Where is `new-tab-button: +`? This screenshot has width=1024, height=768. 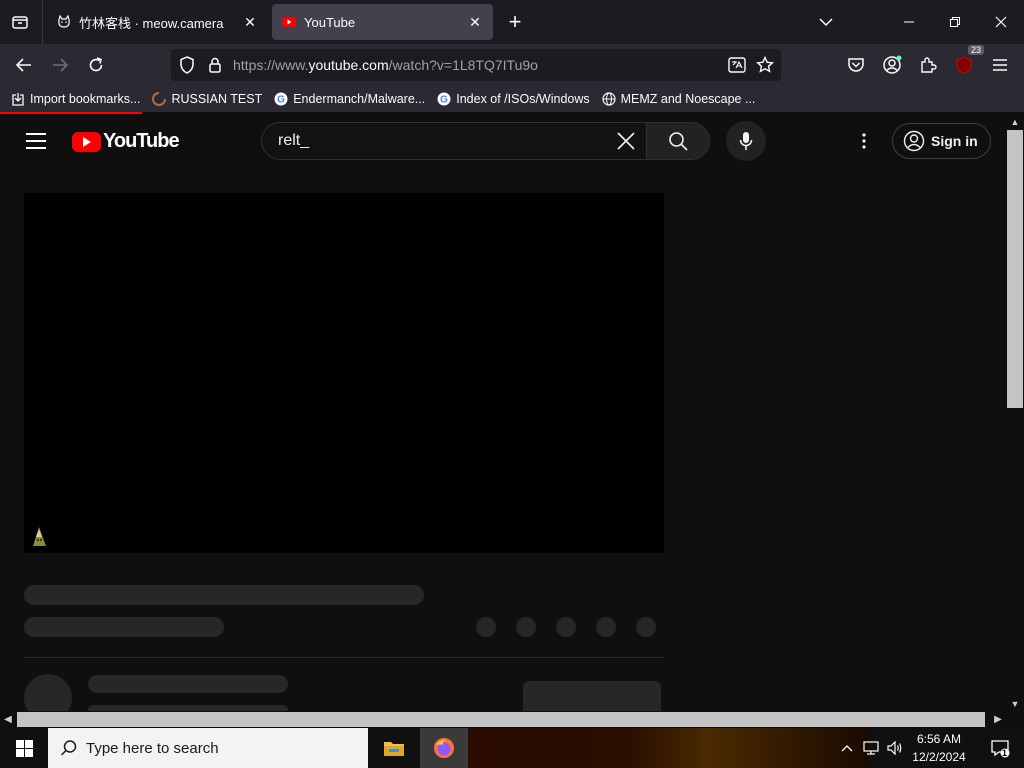 new-tab-button: + is located at coordinates (515, 21).